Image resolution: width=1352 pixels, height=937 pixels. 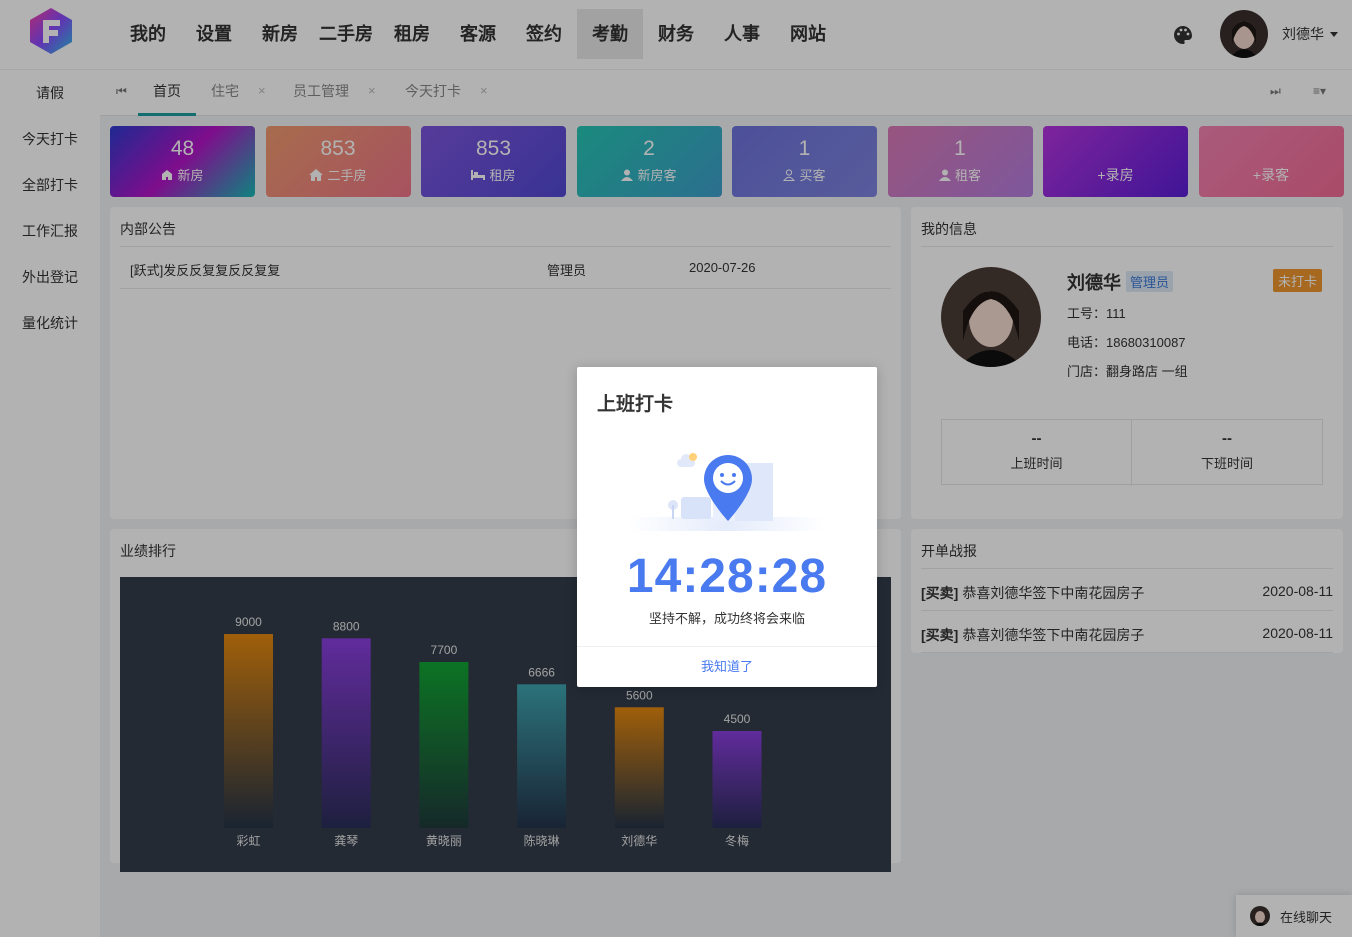 I want to click on motto-text: 坚持不解，成功终将会来临, so click(x=726, y=618).